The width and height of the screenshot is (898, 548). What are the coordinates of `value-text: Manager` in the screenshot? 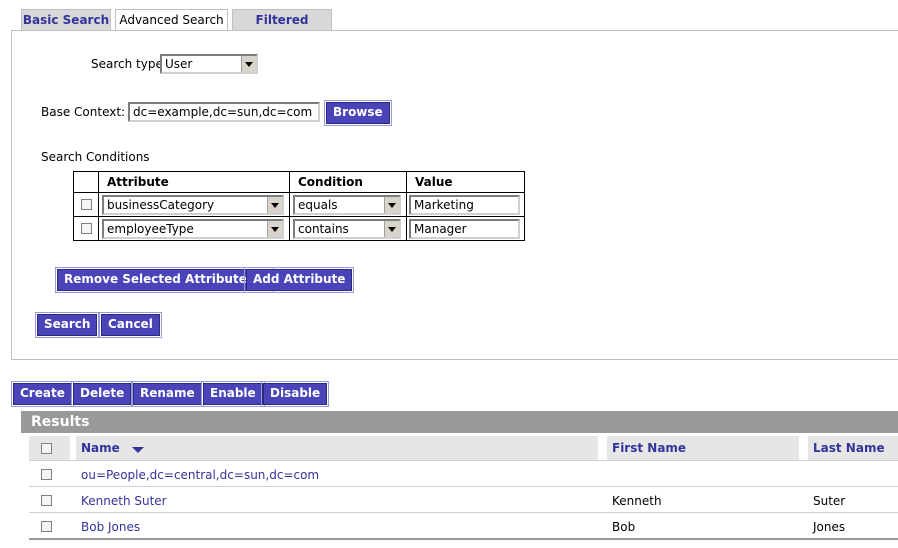 It's located at (440, 229).